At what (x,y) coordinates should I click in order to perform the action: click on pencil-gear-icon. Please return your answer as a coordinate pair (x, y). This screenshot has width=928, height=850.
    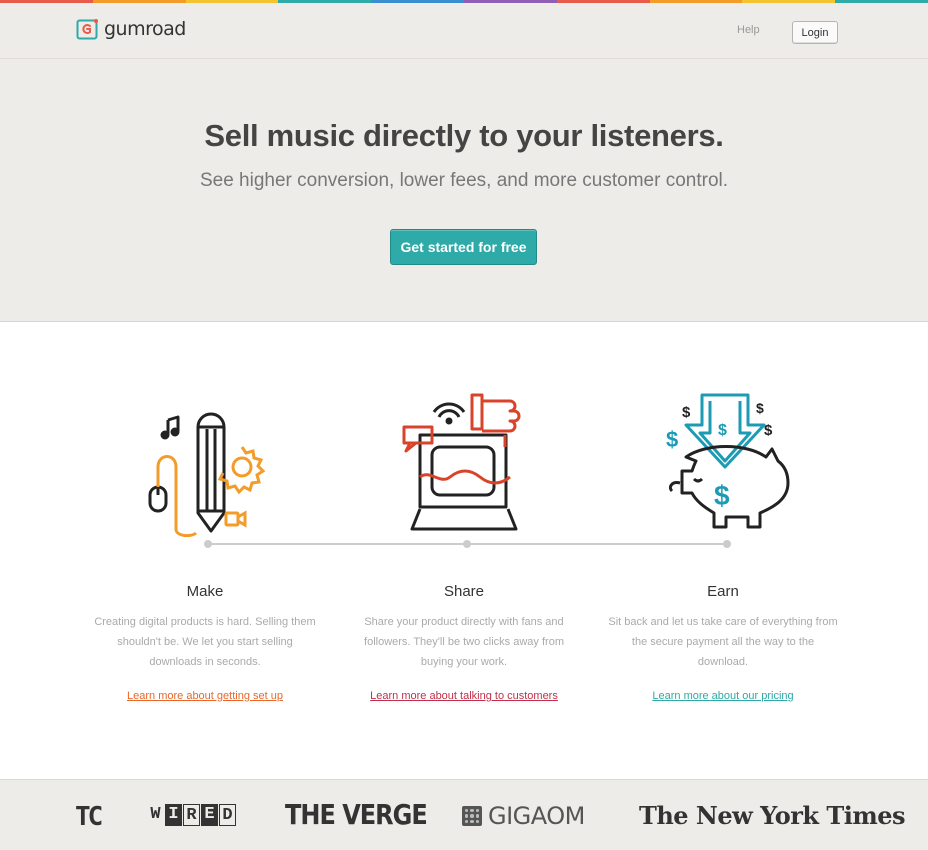
    Looking at the image, I should click on (207, 474).